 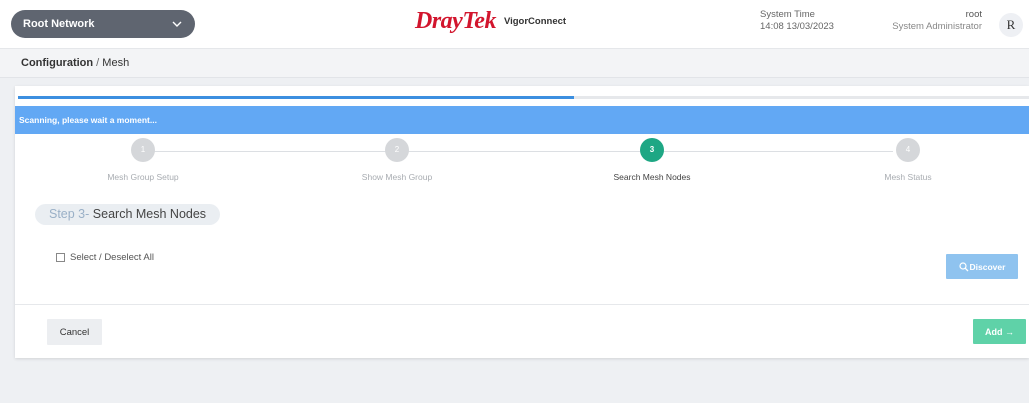 What do you see at coordinates (937, 26) in the screenshot?
I see `user-role: System Administrator` at bounding box center [937, 26].